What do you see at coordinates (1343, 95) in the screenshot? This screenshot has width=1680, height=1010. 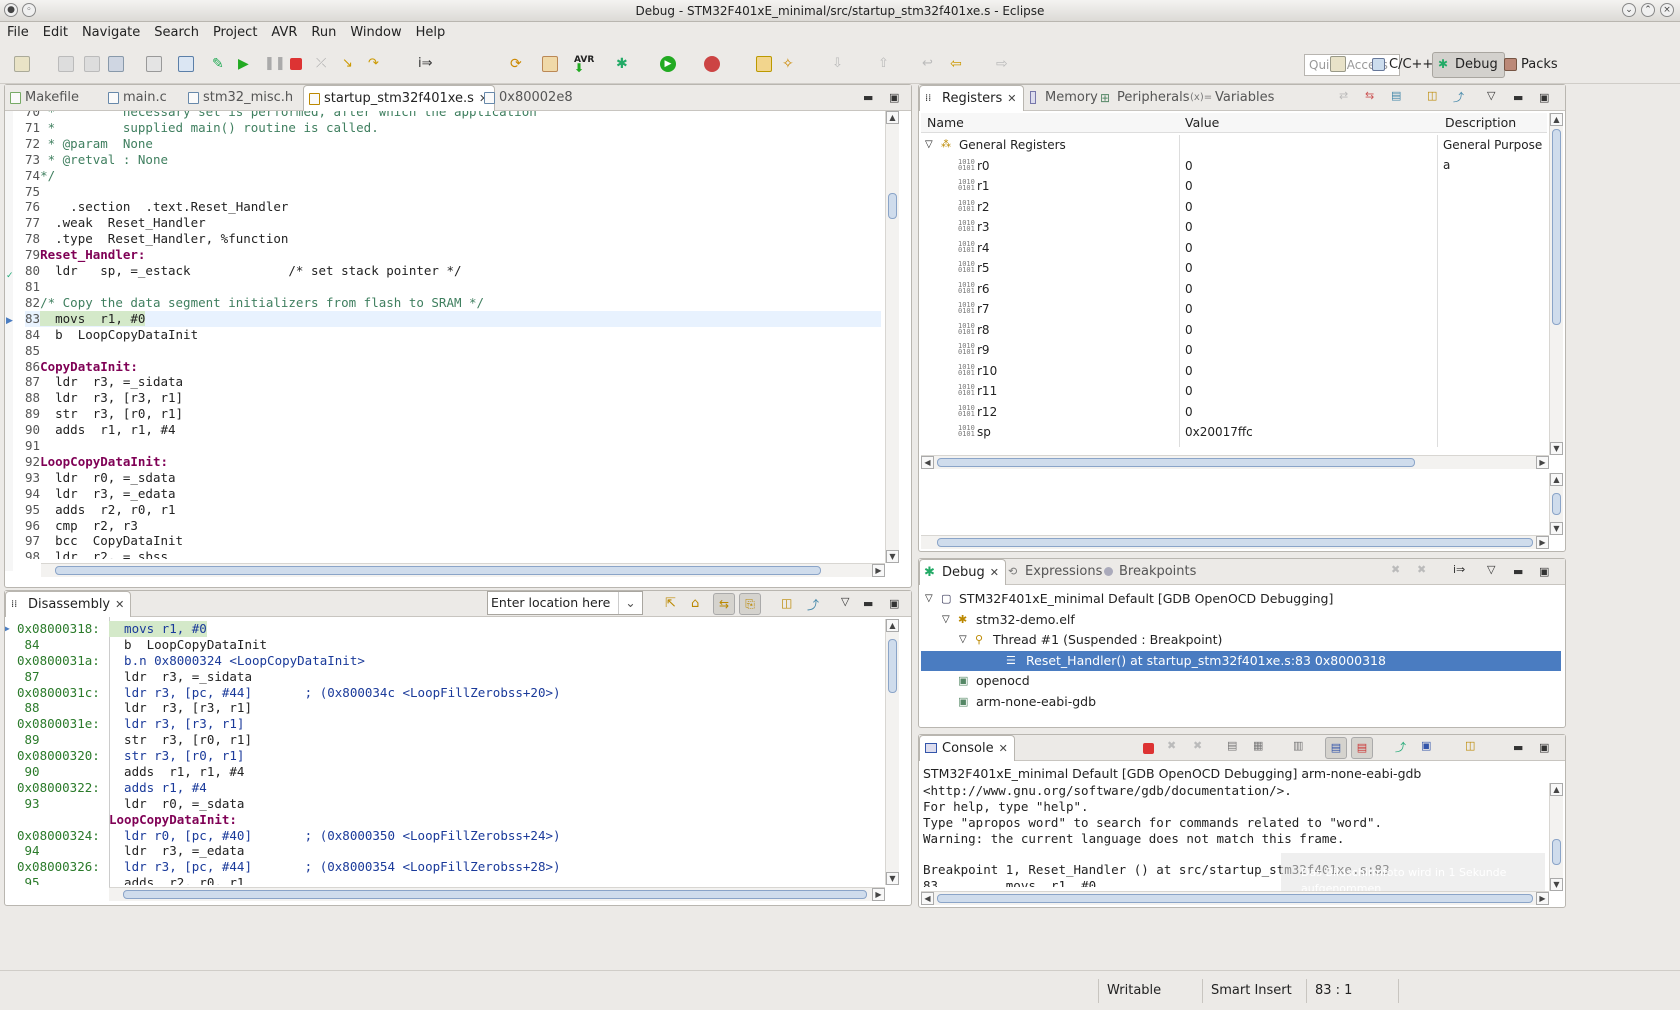 I see `layout-icon: ⇄` at bounding box center [1343, 95].